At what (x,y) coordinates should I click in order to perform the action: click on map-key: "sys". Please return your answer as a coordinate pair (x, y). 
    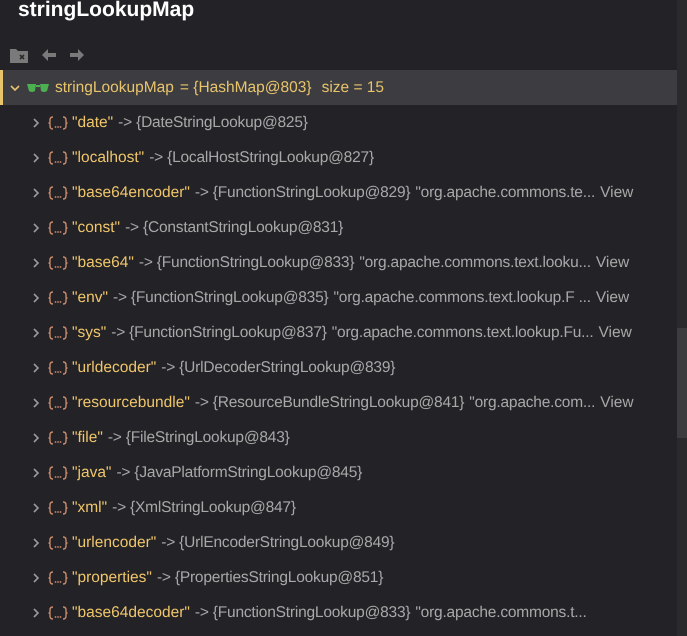
    Looking at the image, I should click on (89, 332).